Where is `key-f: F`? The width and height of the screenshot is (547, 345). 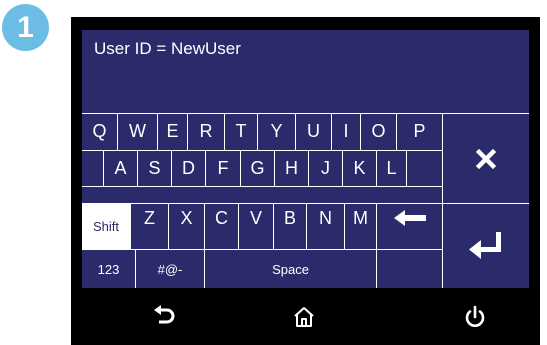
key-f: F is located at coordinates (223, 168).